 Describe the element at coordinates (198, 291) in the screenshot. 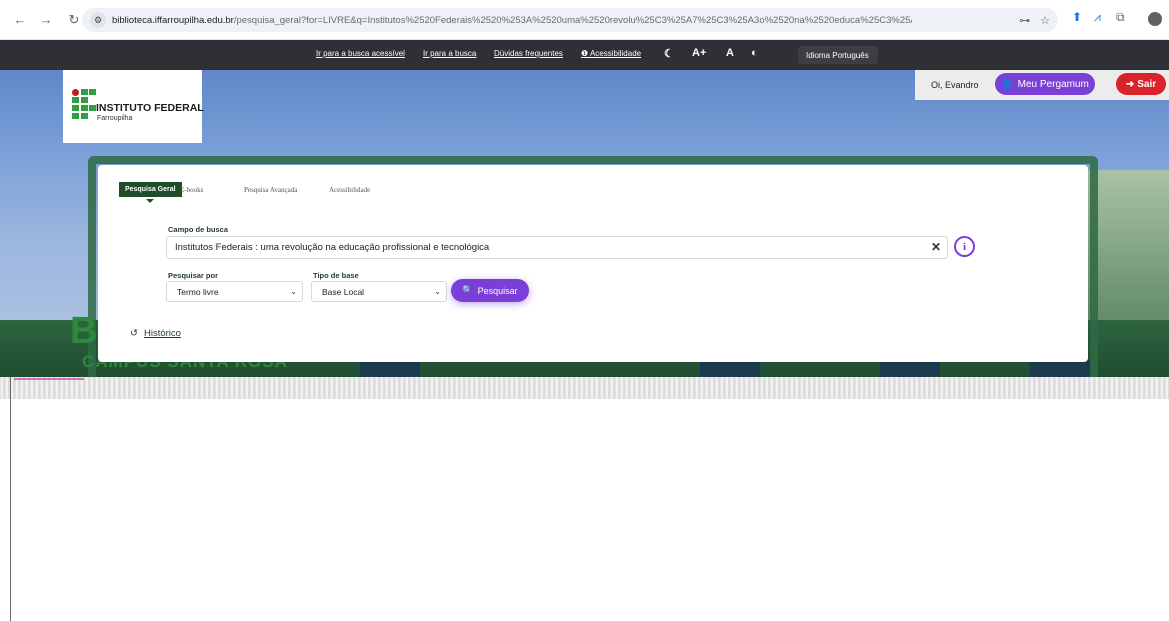

I see `search-by-value: Termo livre` at that location.